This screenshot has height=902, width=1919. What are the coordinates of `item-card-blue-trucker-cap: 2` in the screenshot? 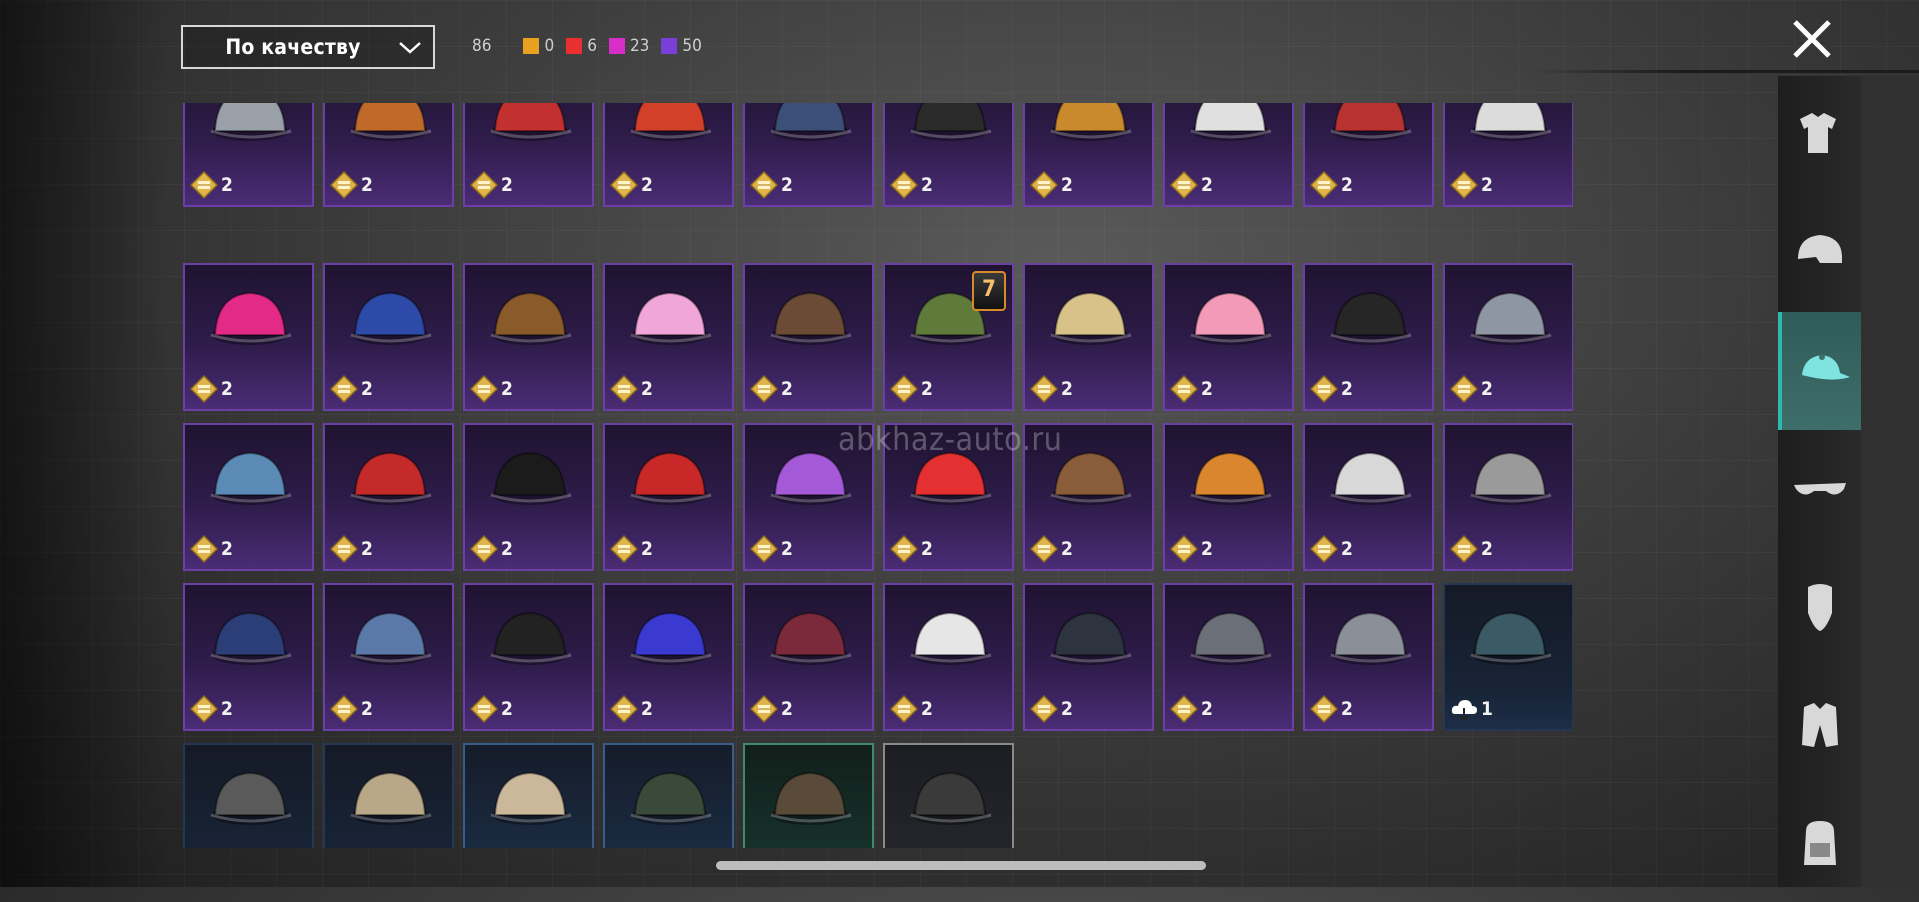 It's located at (668, 657).